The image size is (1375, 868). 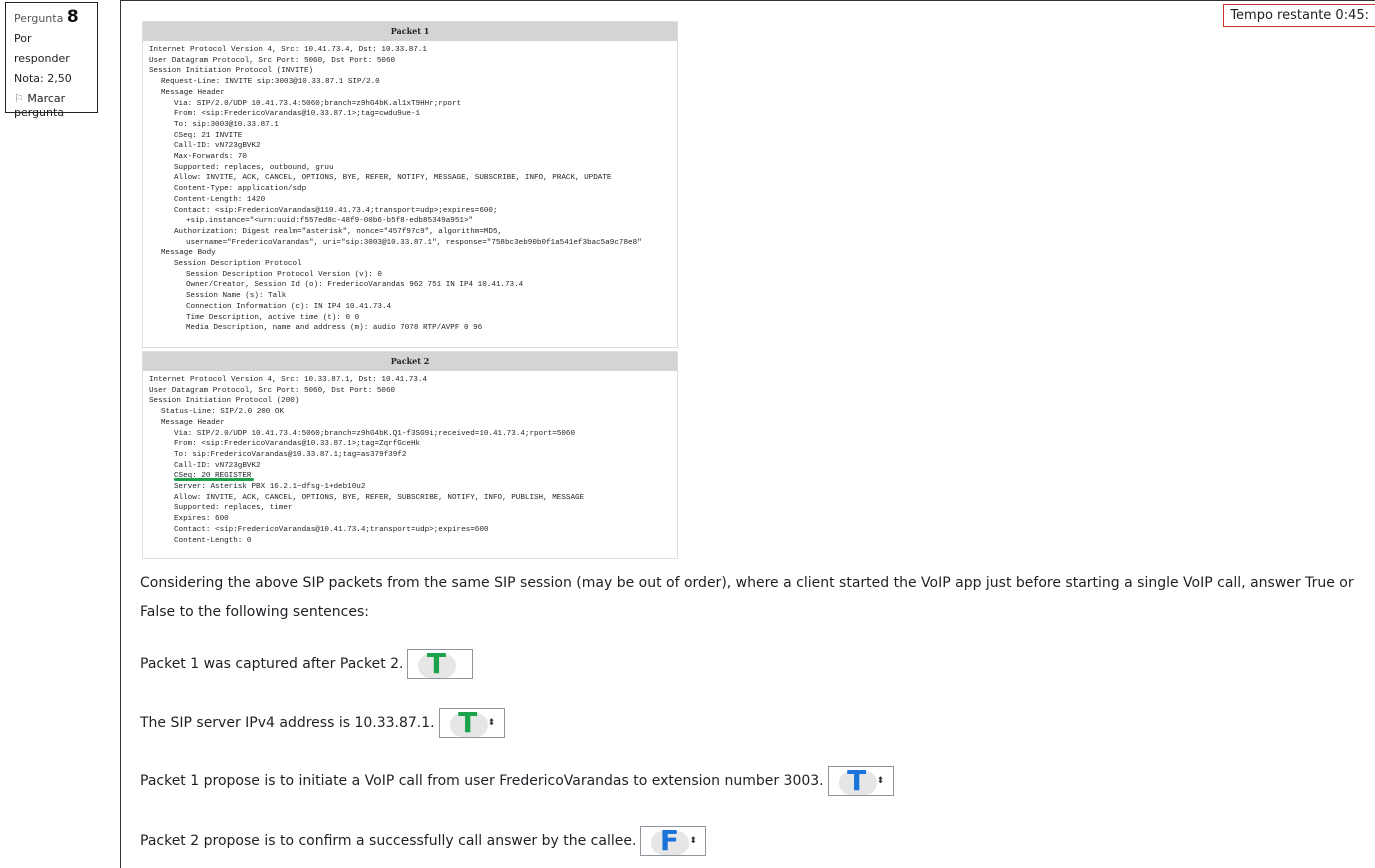 I want to click on packet-line: Time Description, active time (t): 0 0, so click(x=273, y=317).